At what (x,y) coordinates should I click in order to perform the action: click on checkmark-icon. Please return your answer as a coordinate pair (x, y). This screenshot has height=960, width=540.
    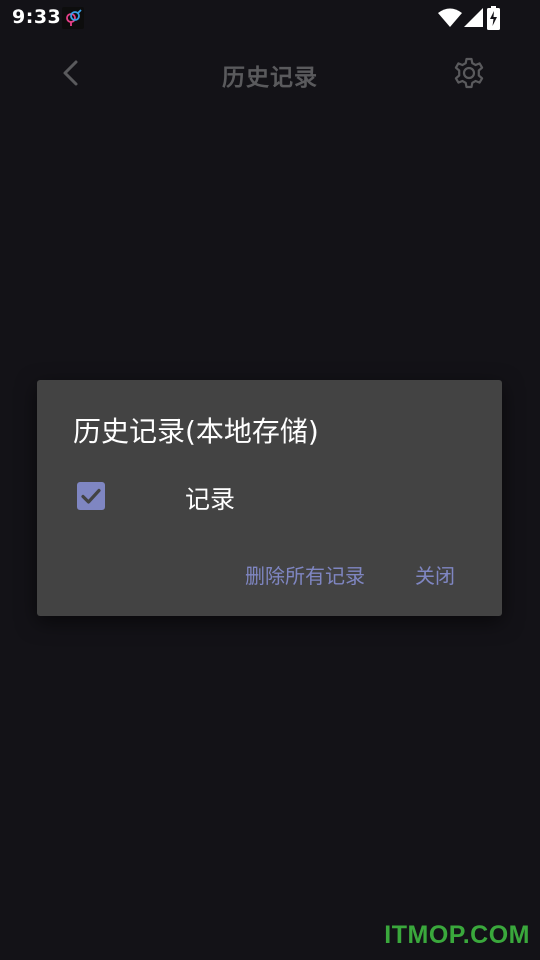
    Looking at the image, I should click on (91, 496).